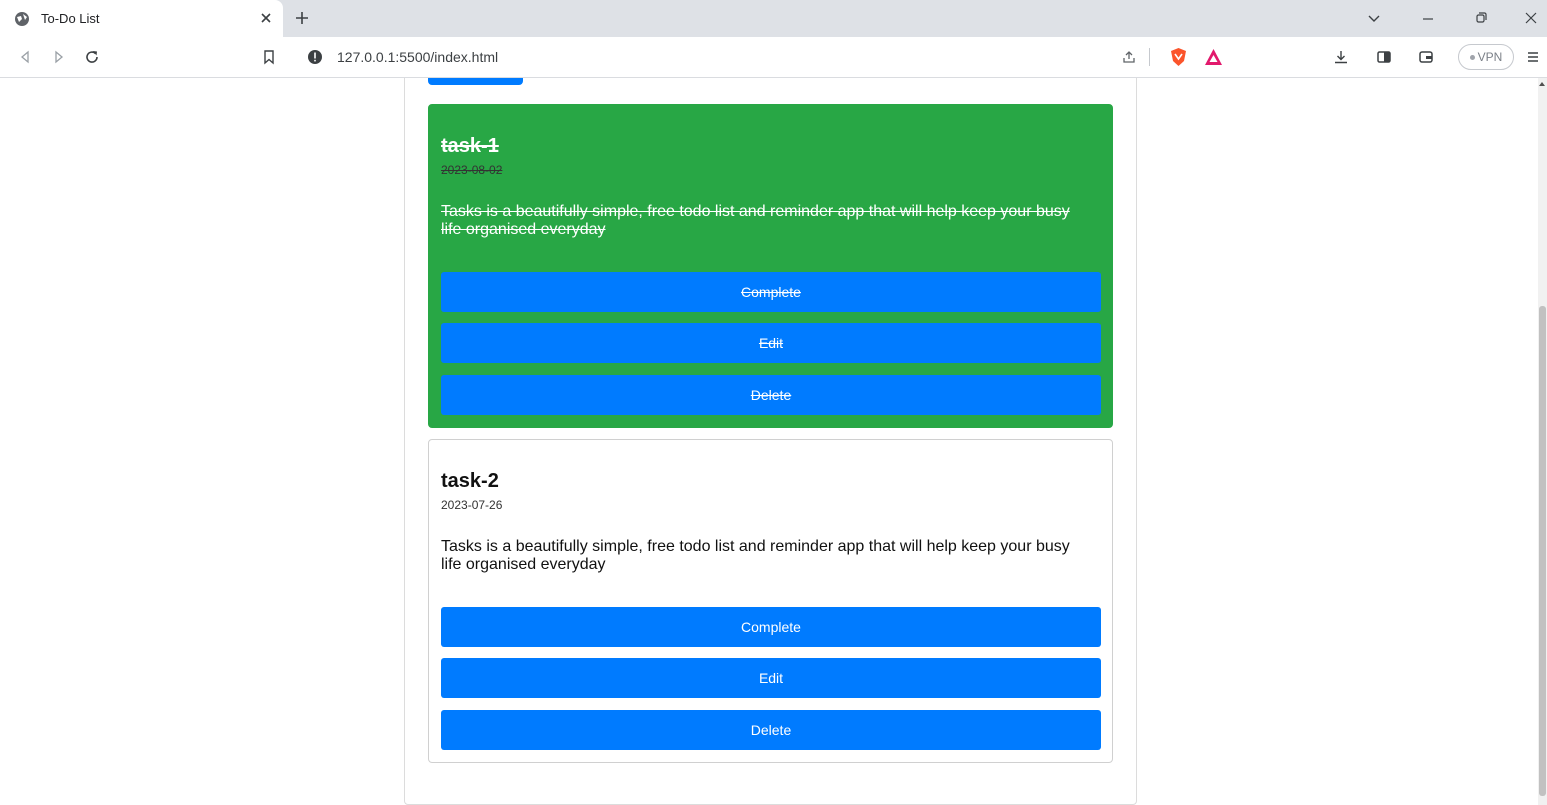 This screenshot has width=1547, height=805. Describe the element at coordinates (470, 146) in the screenshot. I see `task-title: task-1` at that location.